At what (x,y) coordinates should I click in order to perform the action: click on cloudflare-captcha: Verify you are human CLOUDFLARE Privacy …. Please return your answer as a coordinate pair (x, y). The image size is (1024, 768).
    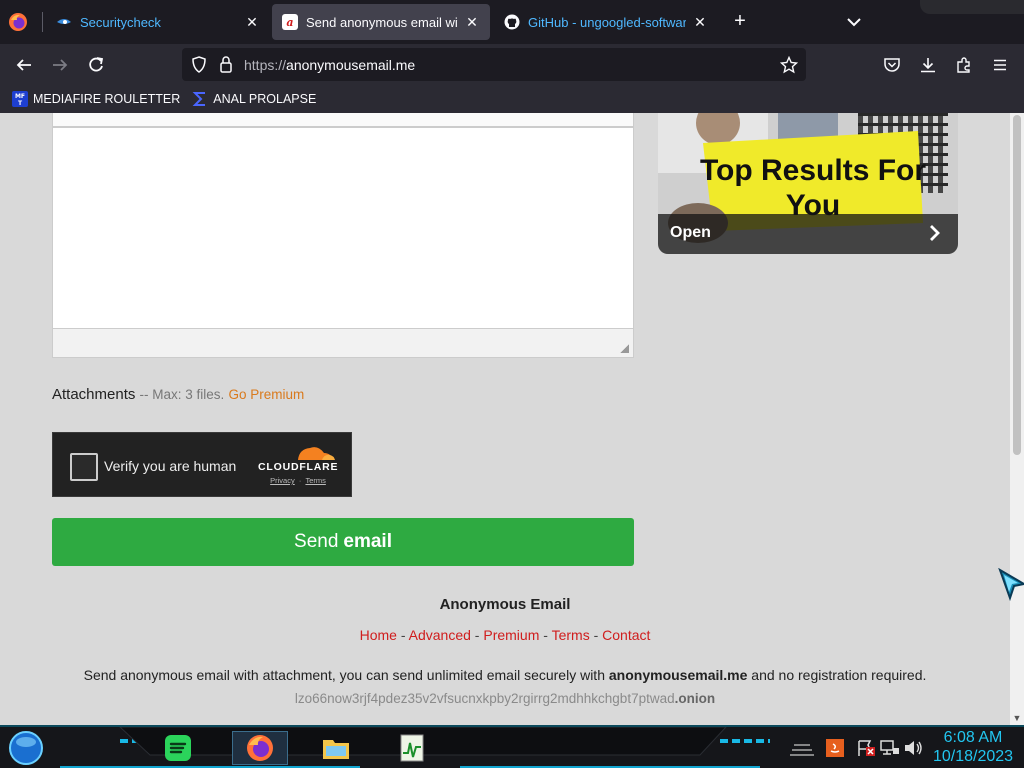
    Looking at the image, I should click on (202, 464).